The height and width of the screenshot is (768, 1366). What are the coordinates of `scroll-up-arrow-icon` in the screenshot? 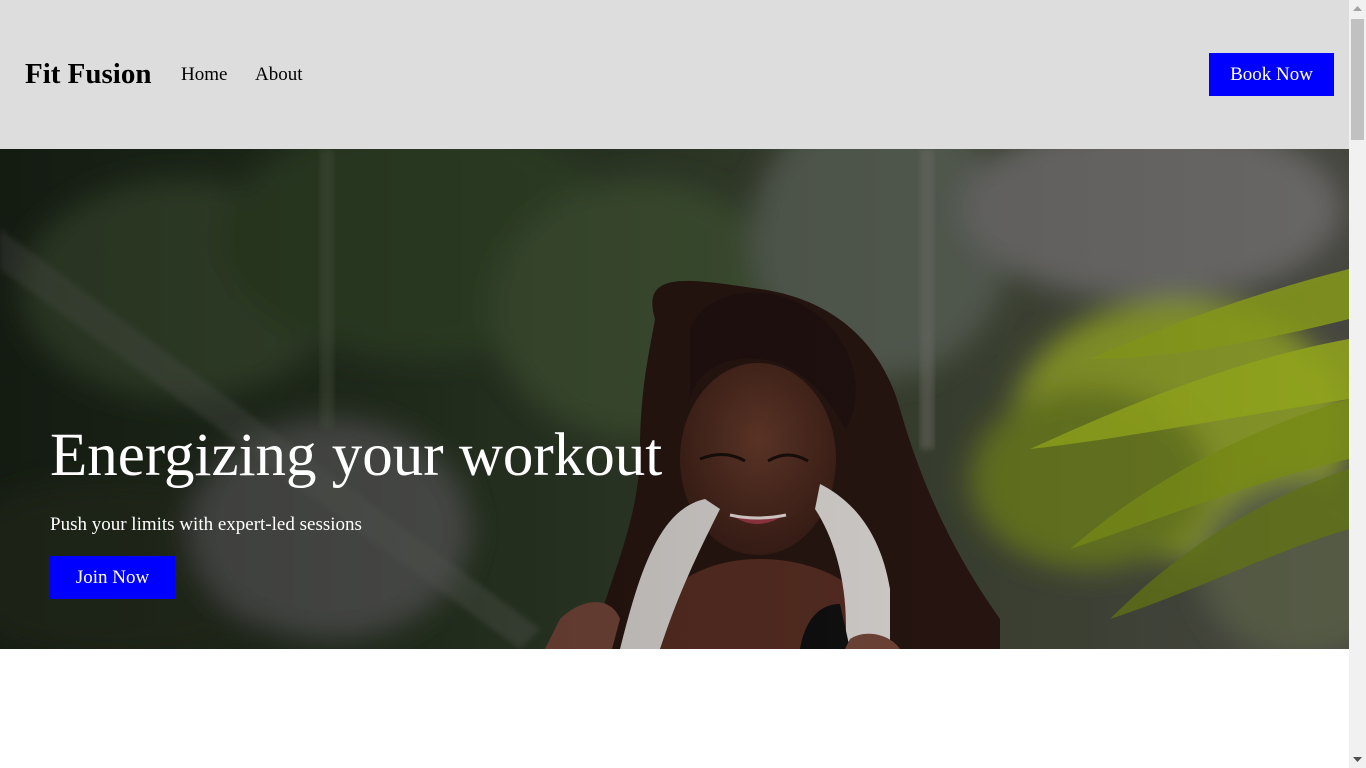 It's located at (1357, 8).